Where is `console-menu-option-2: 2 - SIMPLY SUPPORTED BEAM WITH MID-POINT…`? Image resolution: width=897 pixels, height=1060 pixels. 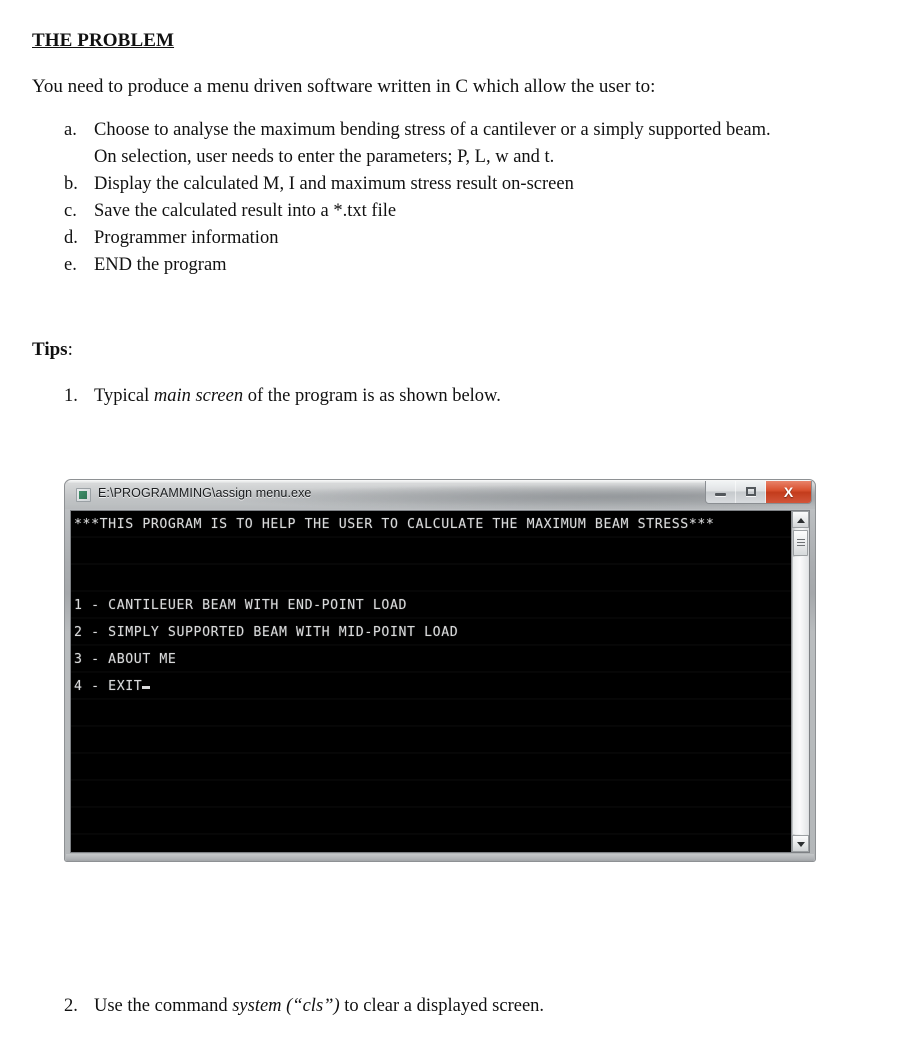
console-menu-option-2: 2 - SIMPLY SUPPORTED BEAM WITH MID-POINT… is located at coordinates (266, 632).